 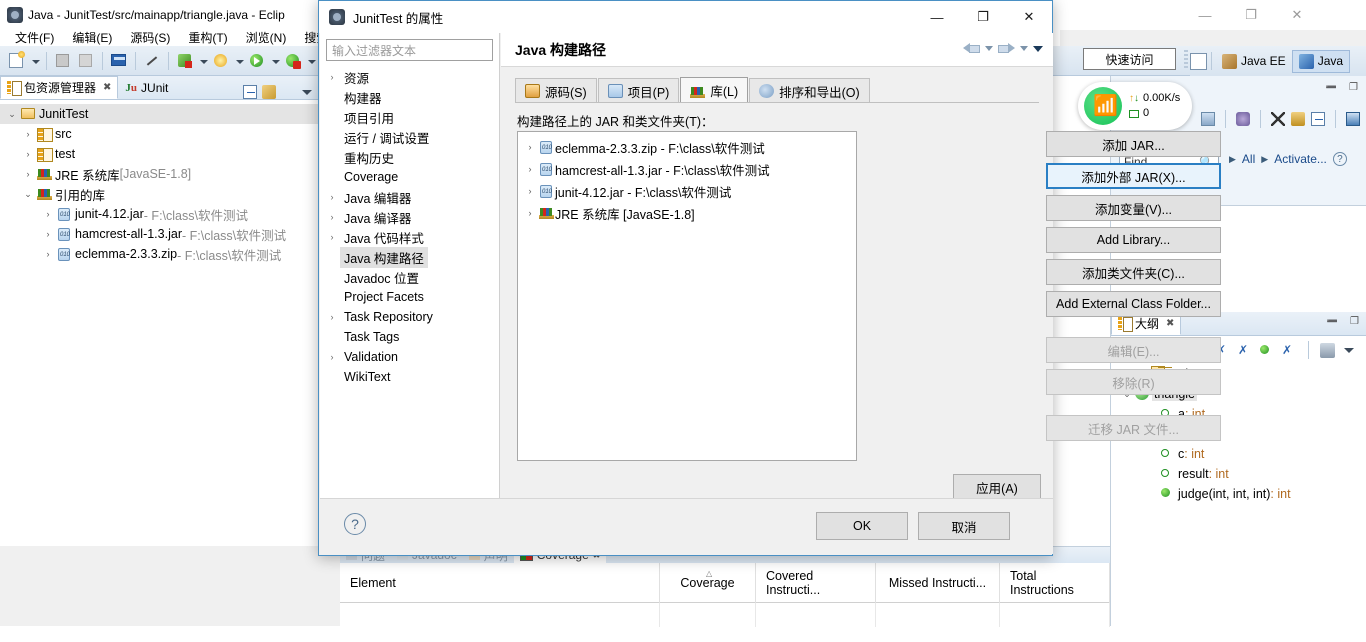 I want to click on menu-source: 源码(S), so click(x=150, y=37).